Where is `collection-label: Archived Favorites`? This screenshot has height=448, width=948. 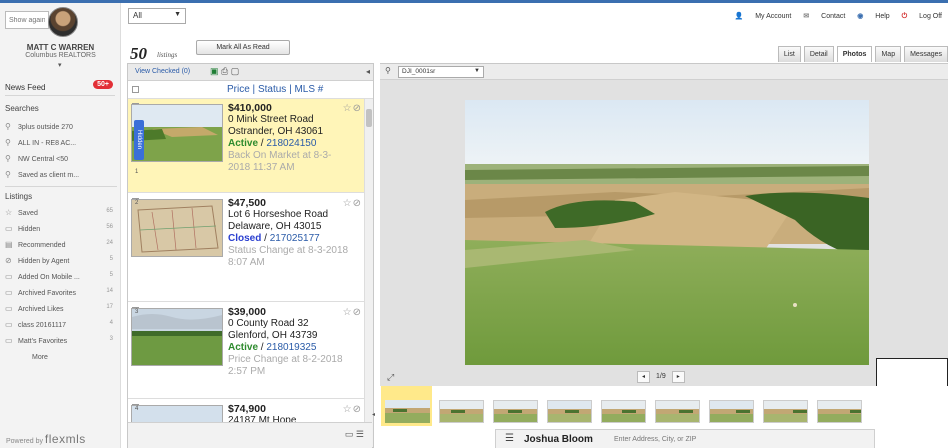
collection-label: Archived Favorites is located at coordinates (47, 293).